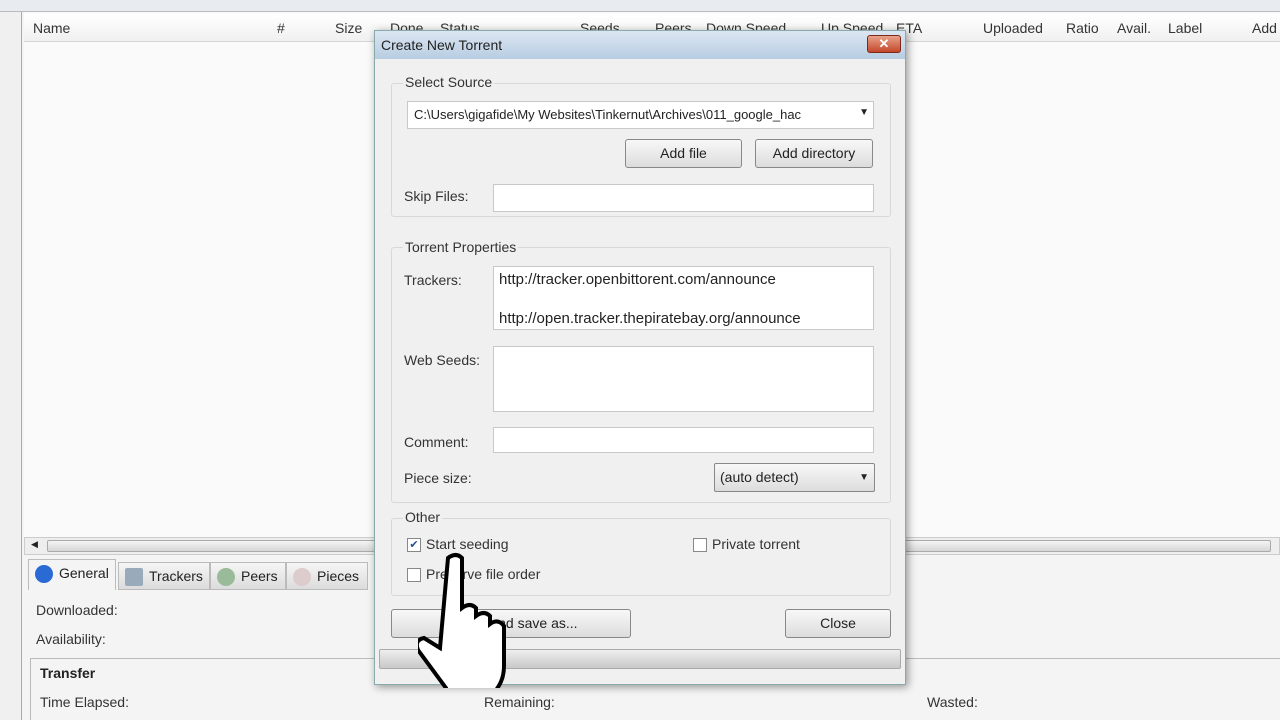 Image resolution: width=1280 pixels, height=720 pixels. Describe the element at coordinates (71, 639) in the screenshot. I see `availability-label: Availability:` at that location.